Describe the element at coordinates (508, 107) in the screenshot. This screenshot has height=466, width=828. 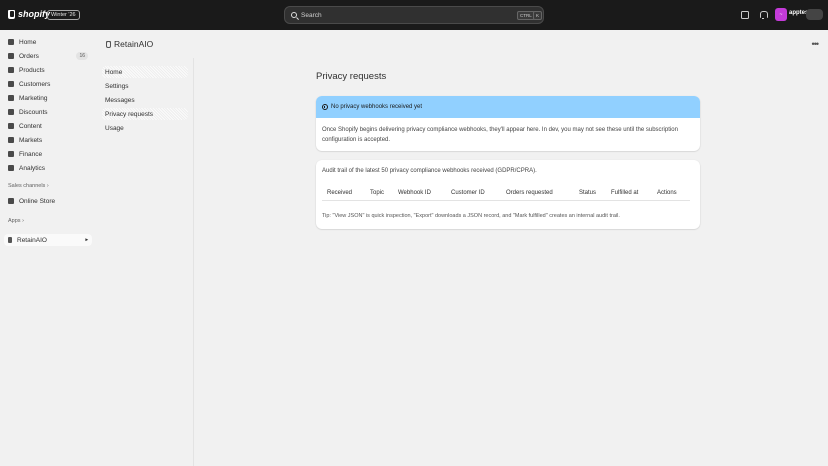
I see `info-banner: No privacy webhooks received yet` at that location.